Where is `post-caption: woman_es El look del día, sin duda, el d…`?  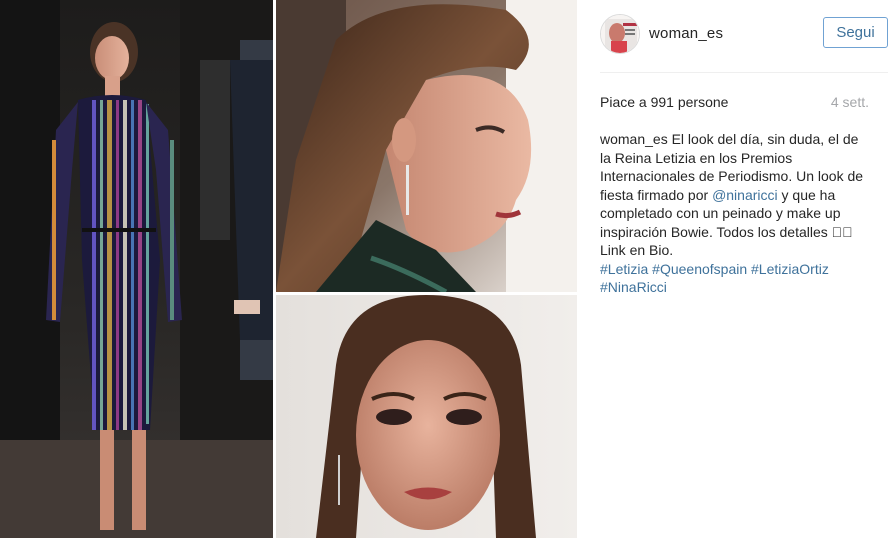
post-caption: woman_es El look del día, sin duda, el d… is located at coordinates (736, 213).